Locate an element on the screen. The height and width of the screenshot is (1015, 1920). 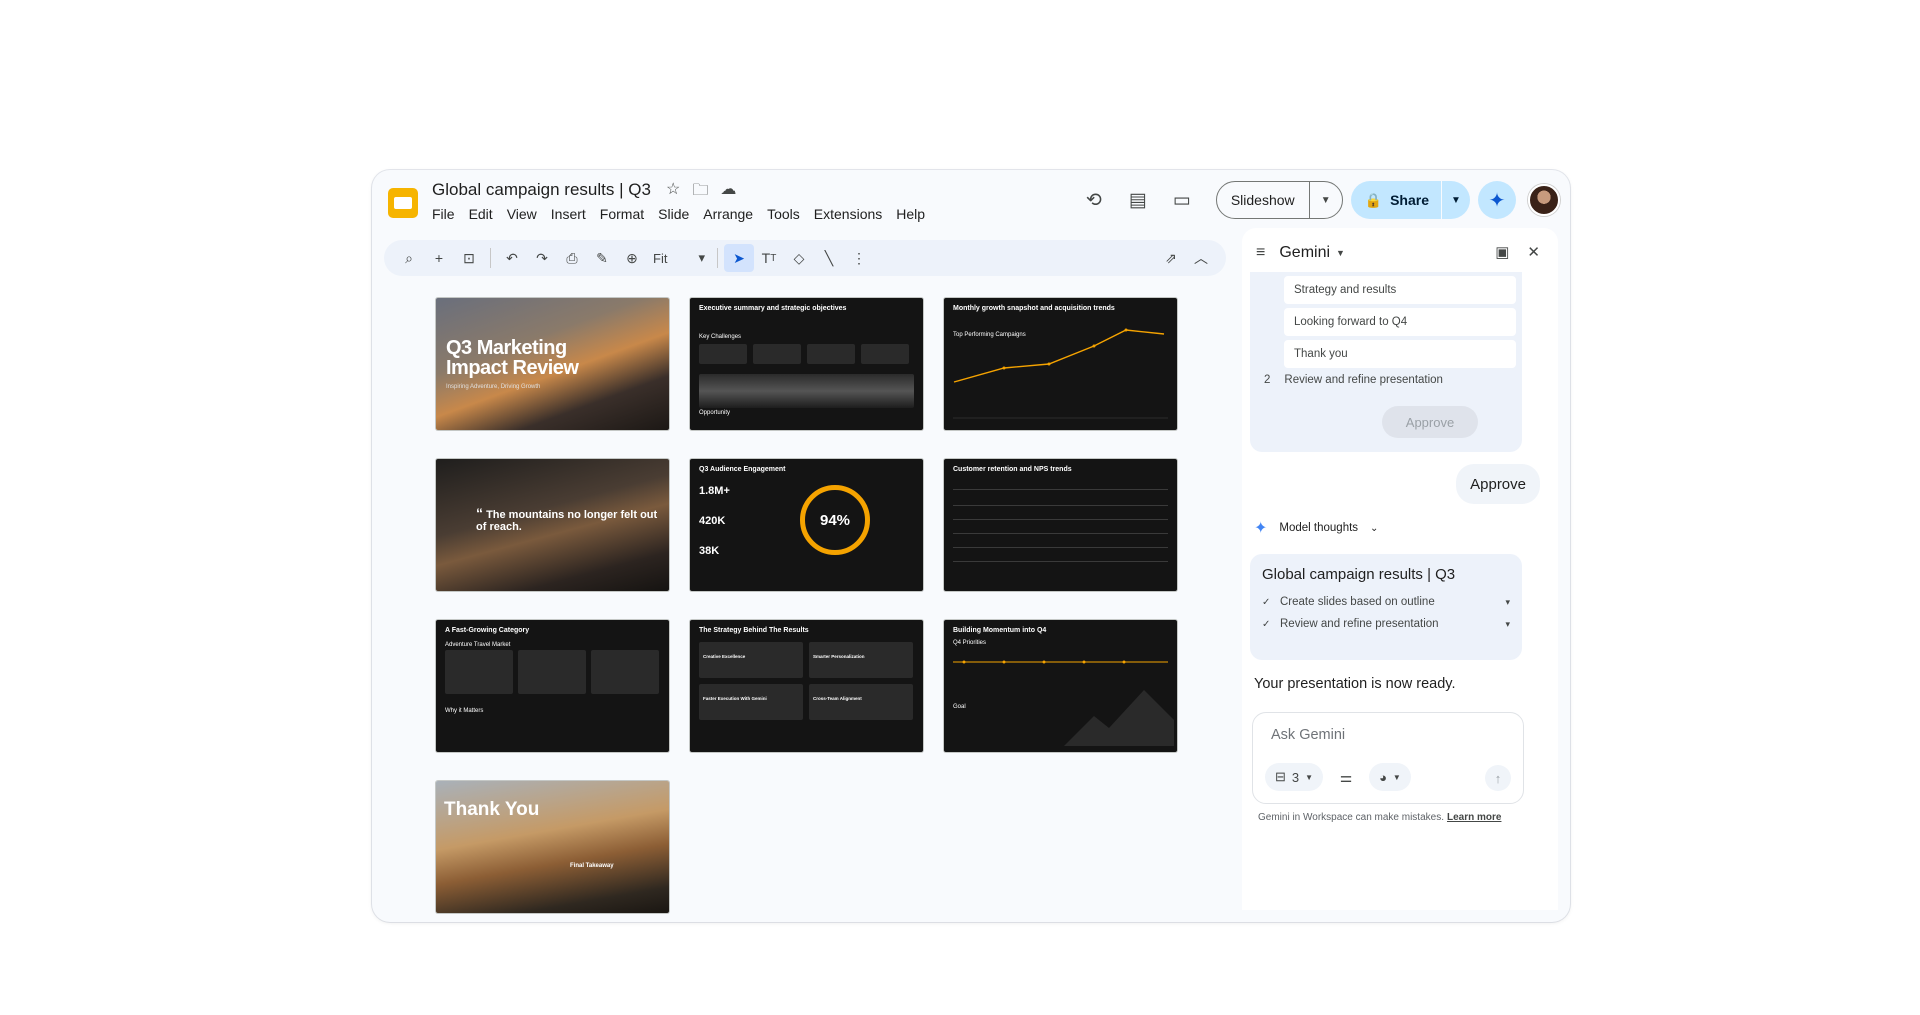
plan-item: Thank you is located at coordinates (1400, 354).